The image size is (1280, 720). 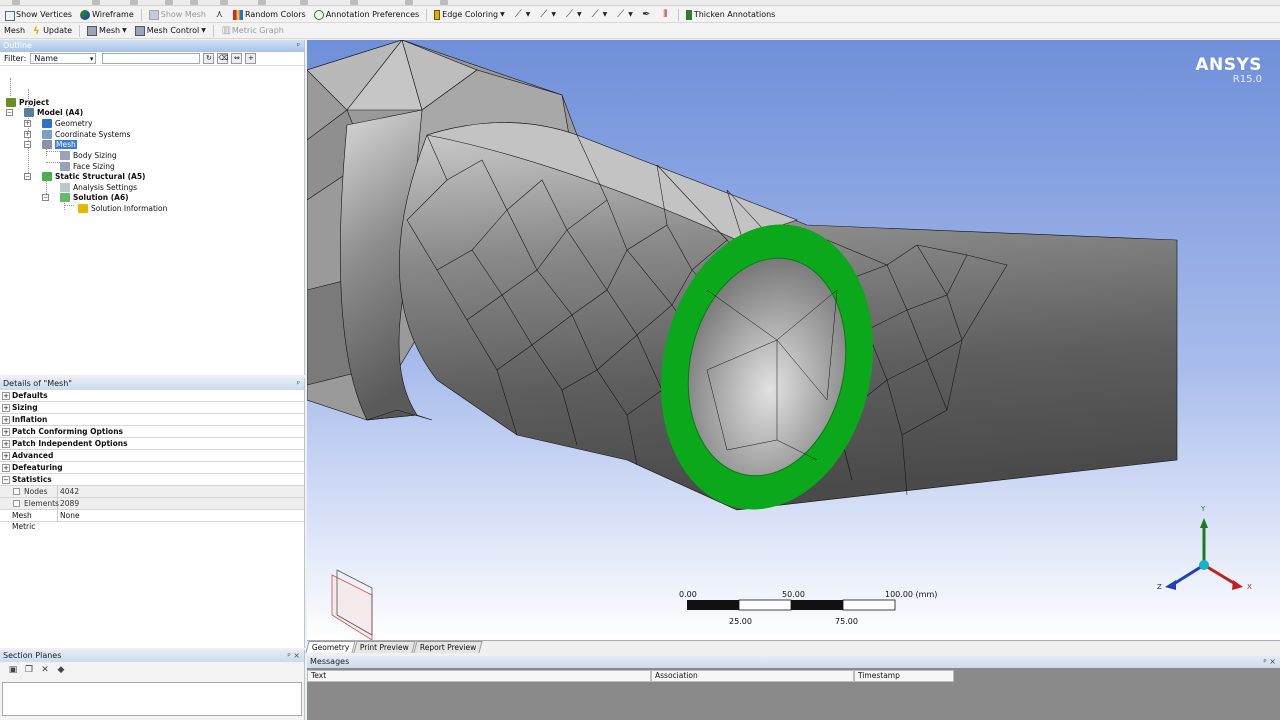 I want to click on column-timestamp: Timestamp, so click(x=904, y=676).